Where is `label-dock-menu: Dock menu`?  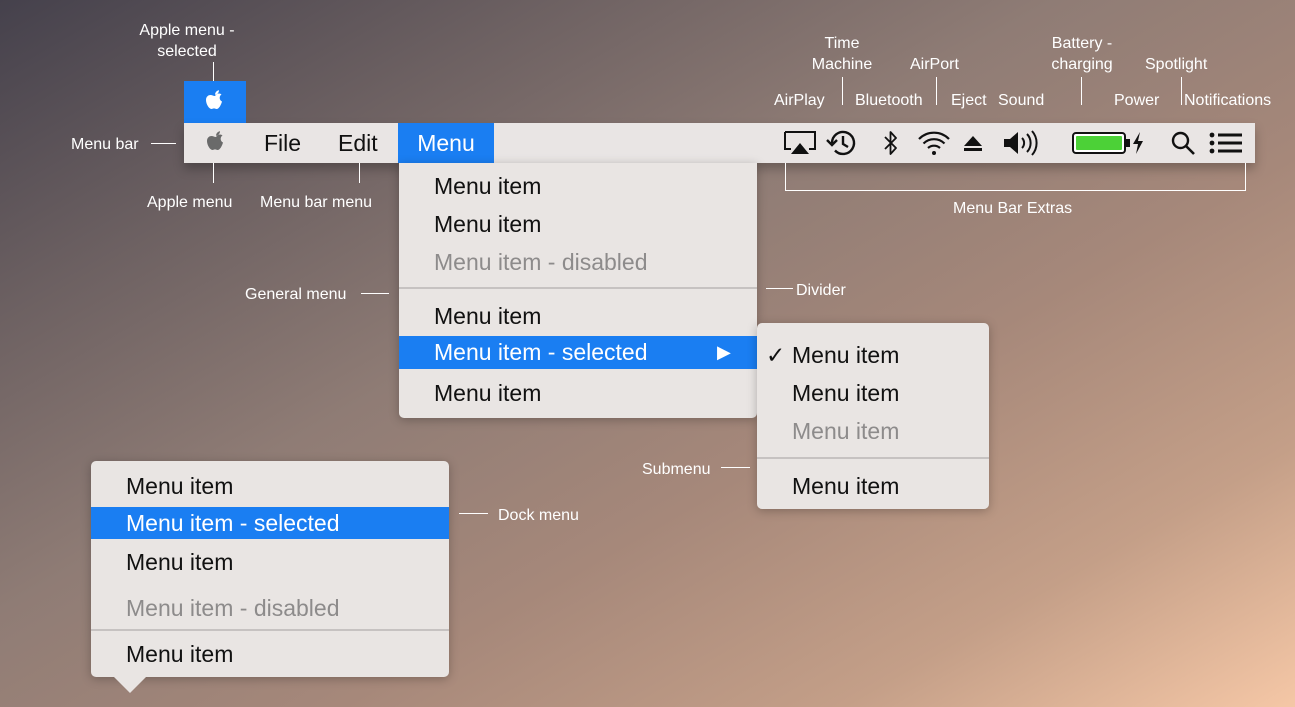 label-dock-menu: Dock menu is located at coordinates (538, 515).